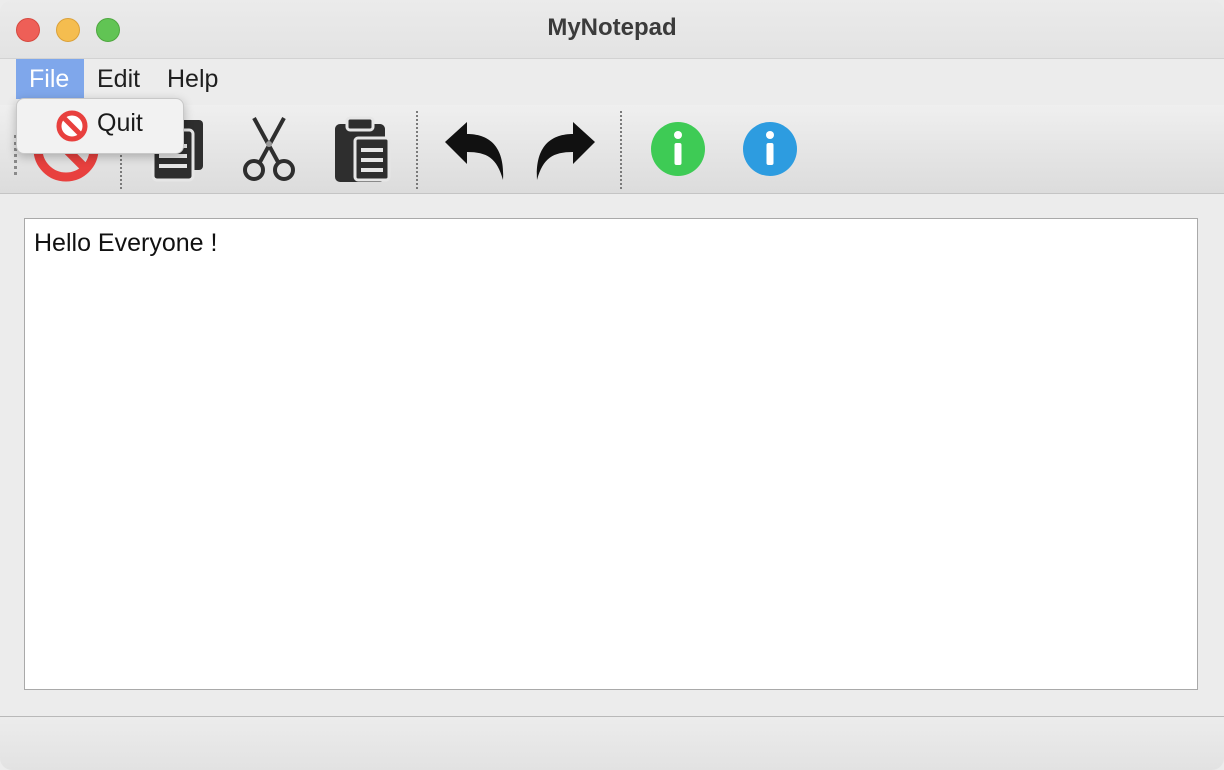  What do you see at coordinates (269, 149) in the screenshot?
I see `cut-icon` at bounding box center [269, 149].